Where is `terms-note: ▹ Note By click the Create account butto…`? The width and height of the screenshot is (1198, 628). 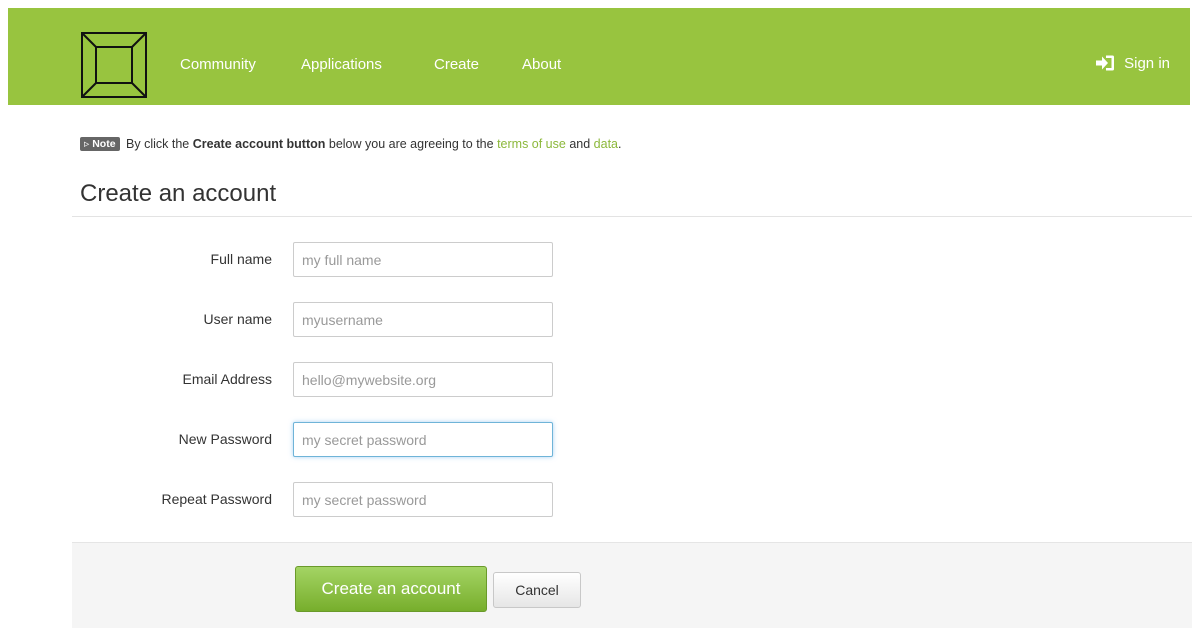 terms-note: ▹ Note By click the Create account butto… is located at coordinates (351, 144).